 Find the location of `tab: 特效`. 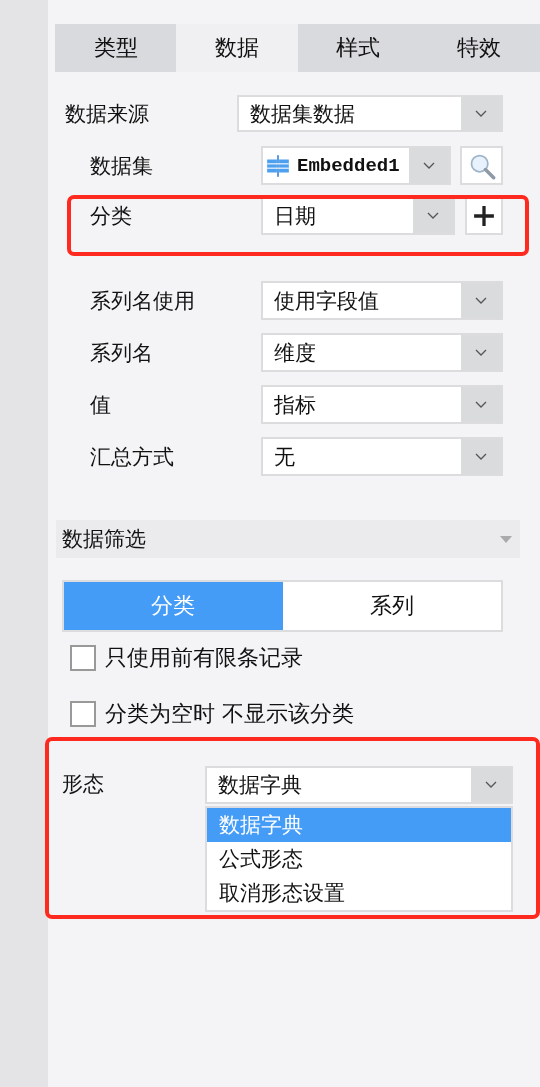

tab: 特效 is located at coordinates (479, 48).